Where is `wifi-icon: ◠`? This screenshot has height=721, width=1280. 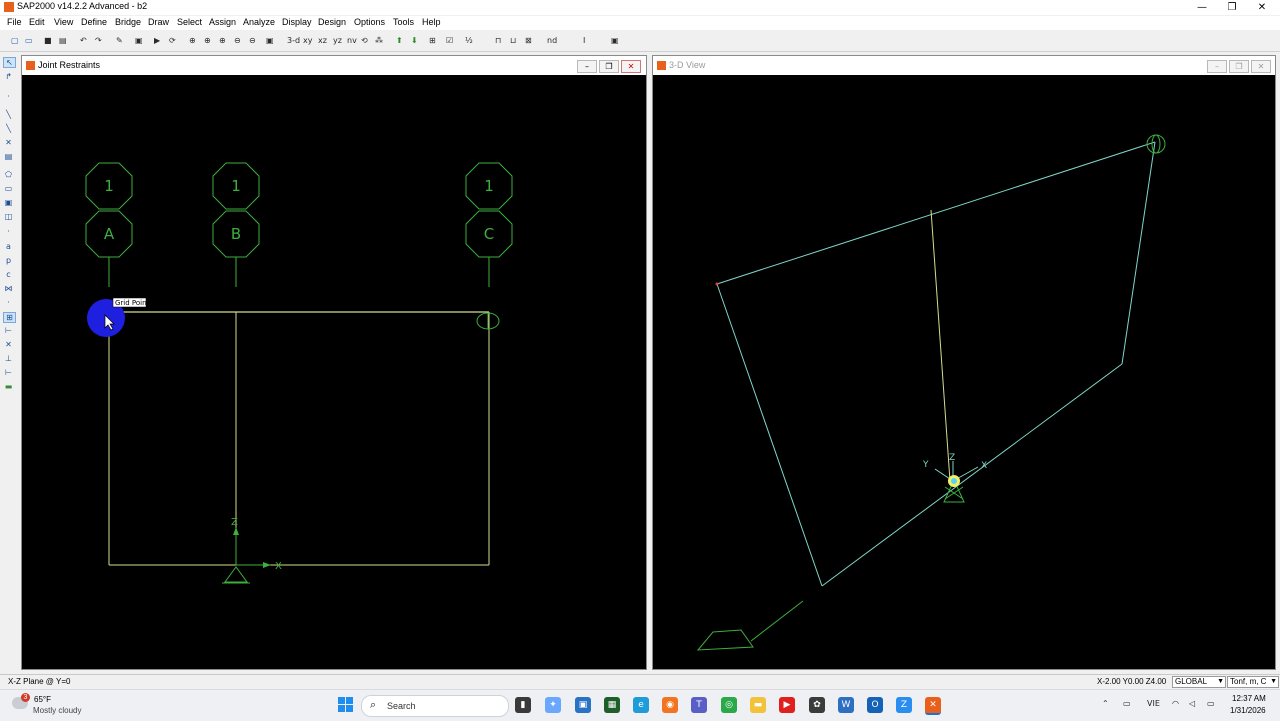
wifi-icon: ◠ is located at coordinates (1175, 703).